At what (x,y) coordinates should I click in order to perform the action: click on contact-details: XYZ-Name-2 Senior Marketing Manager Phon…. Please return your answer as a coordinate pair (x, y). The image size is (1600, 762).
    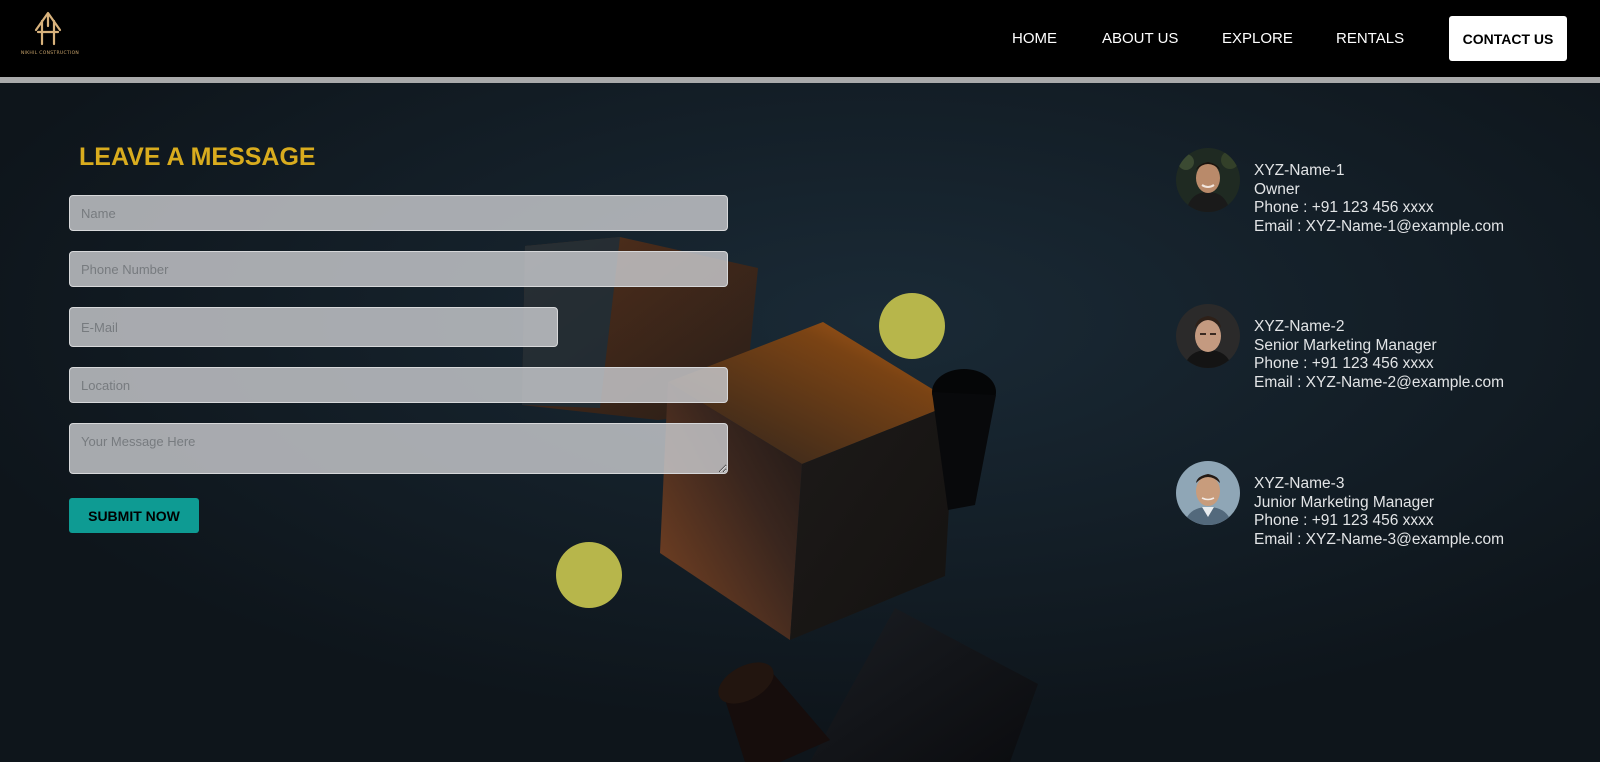
    Looking at the image, I should click on (1379, 355).